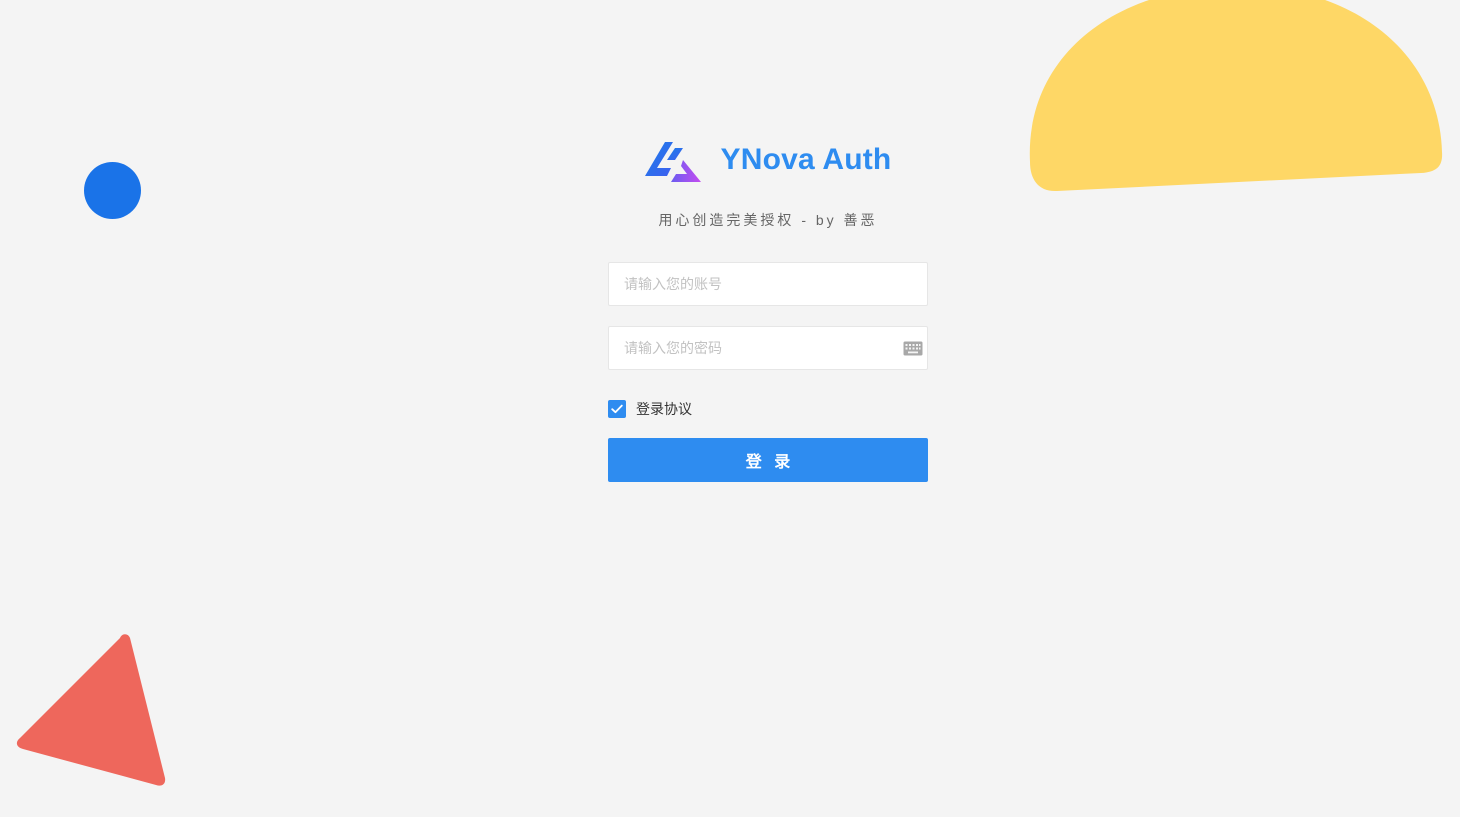 The height and width of the screenshot is (817, 1460). What do you see at coordinates (1236, 96) in the screenshot?
I see `decorative-yellow-semicircle` at bounding box center [1236, 96].